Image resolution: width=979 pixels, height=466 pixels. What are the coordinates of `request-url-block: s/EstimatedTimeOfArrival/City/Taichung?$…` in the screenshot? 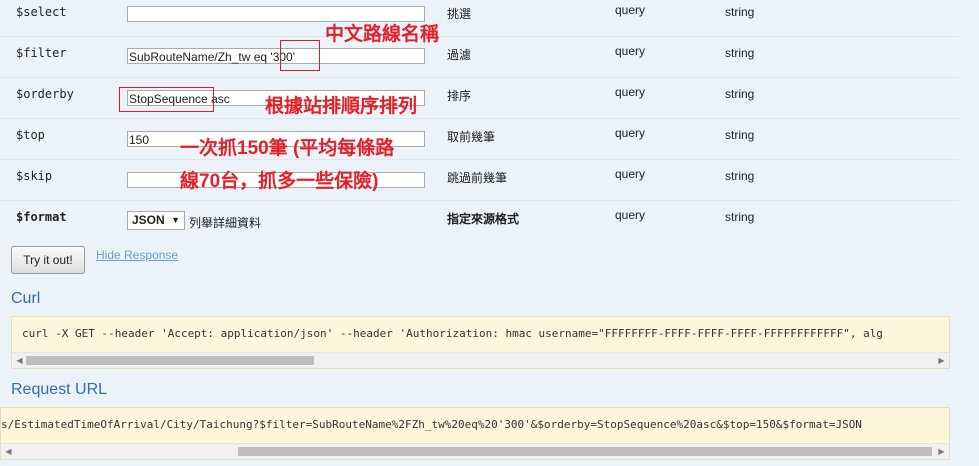 It's located at (475, 433).